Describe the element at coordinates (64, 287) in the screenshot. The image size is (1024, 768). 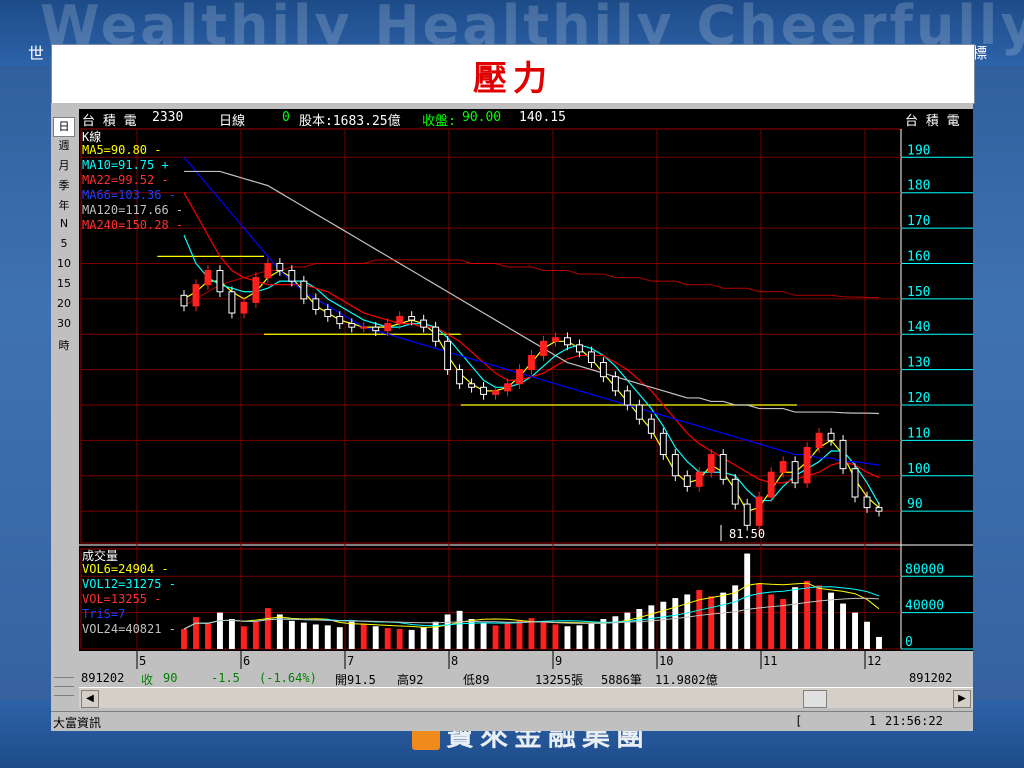
I see `period-item-8: 15` at that location.